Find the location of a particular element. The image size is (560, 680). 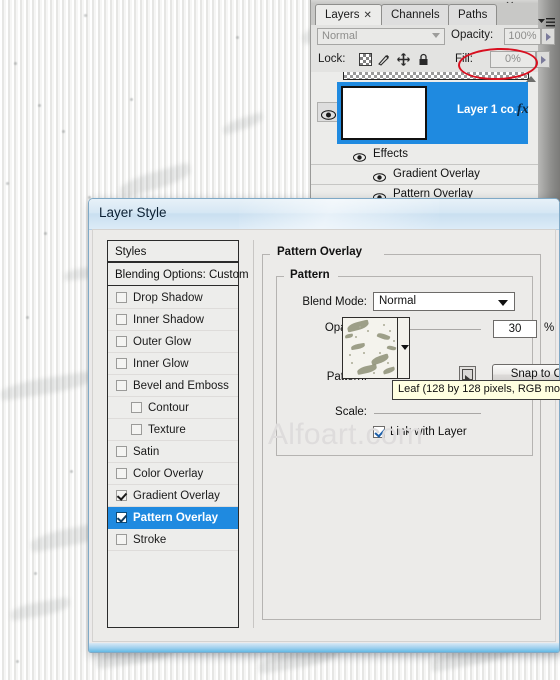

tab-close-icon: ✕ is located at coordinates (368, 15).